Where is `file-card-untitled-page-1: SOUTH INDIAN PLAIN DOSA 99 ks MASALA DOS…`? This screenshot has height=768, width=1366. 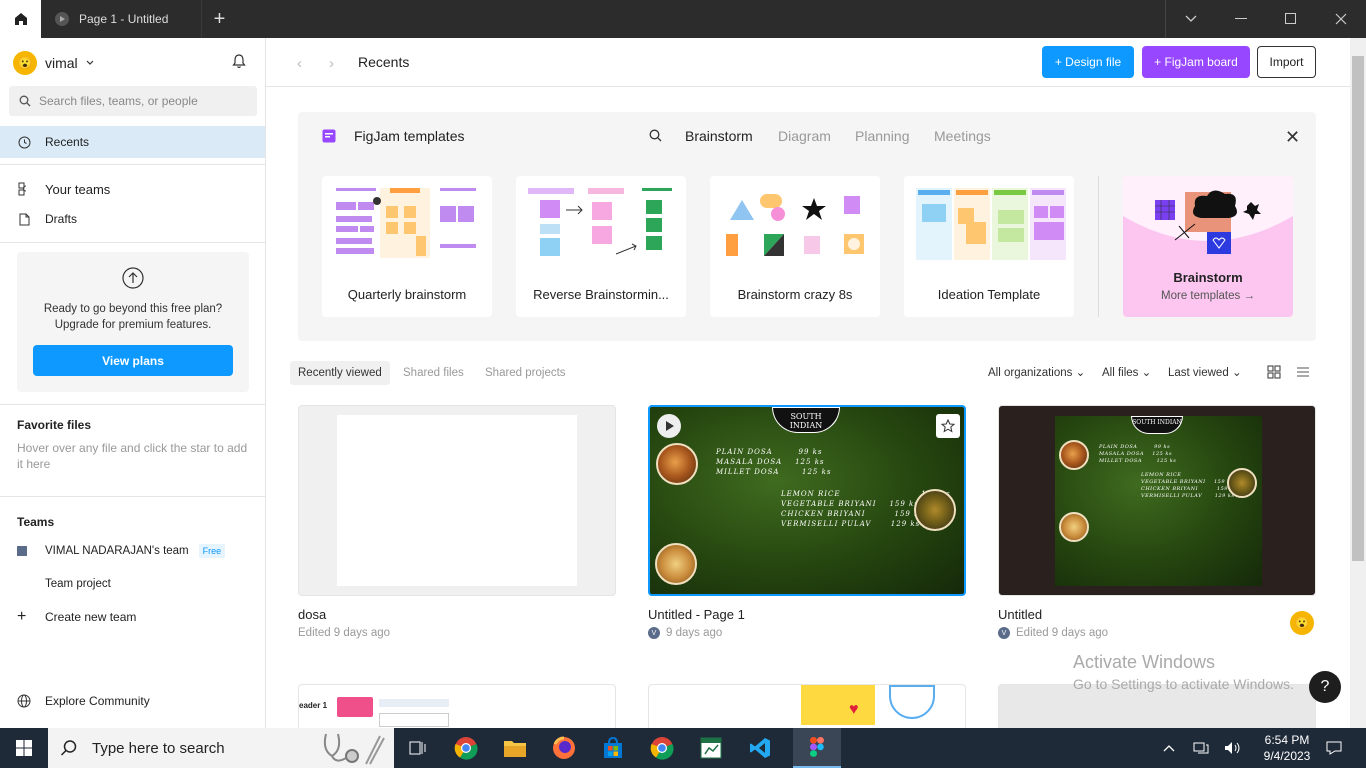 file-card-untitled-page-1: SOUTH INDIAN PLAIN DOSA 99 ks MASALA DOS… is located at coordinates (807, 522).